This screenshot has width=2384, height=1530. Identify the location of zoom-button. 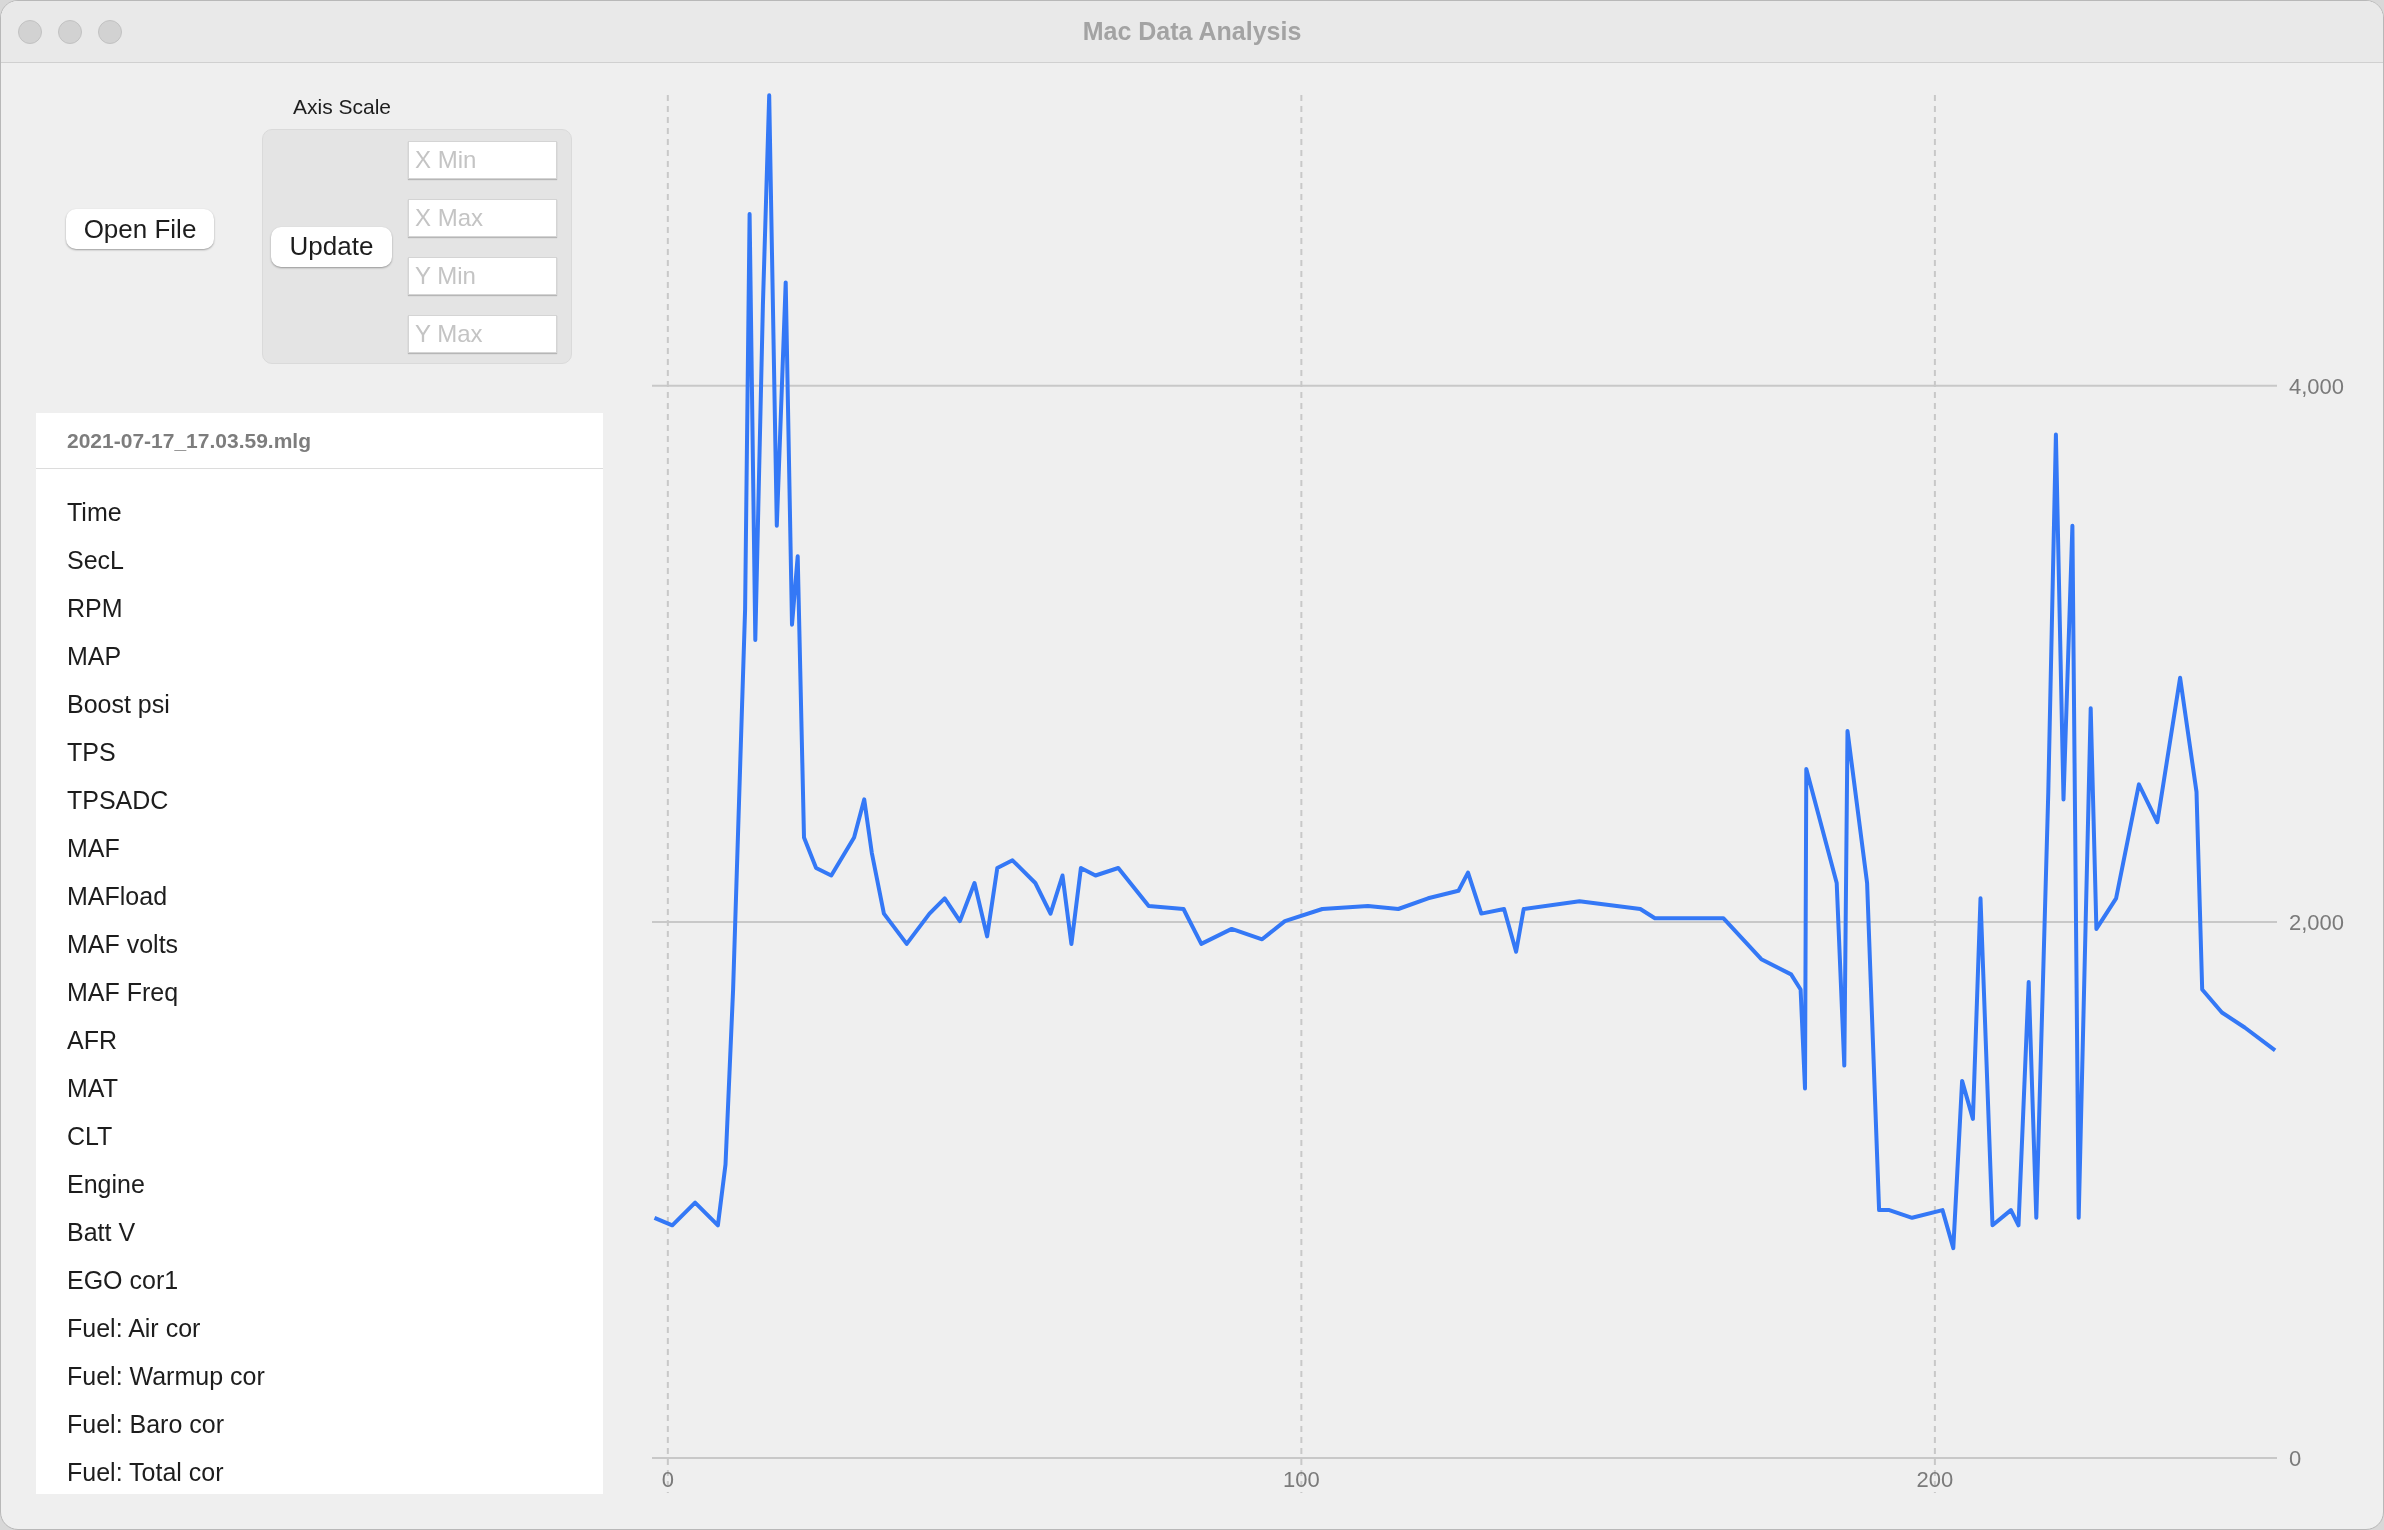
(110, 32).